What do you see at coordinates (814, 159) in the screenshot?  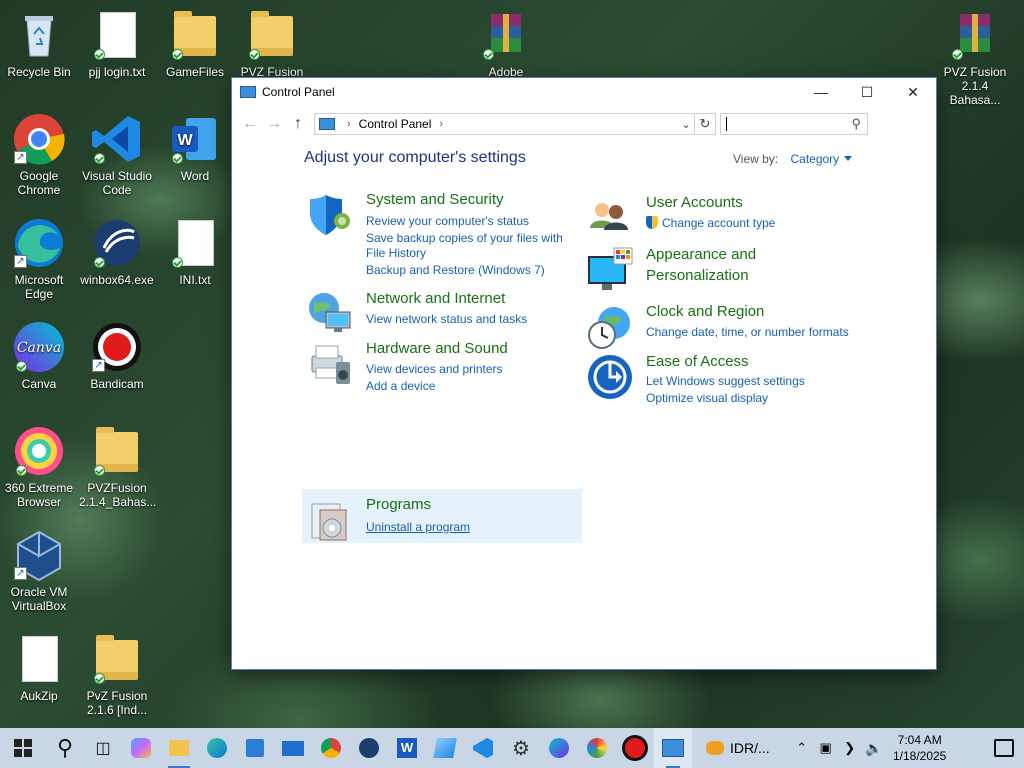 I see `view-by-dropdown: Category` at bounding box center [814, 159].